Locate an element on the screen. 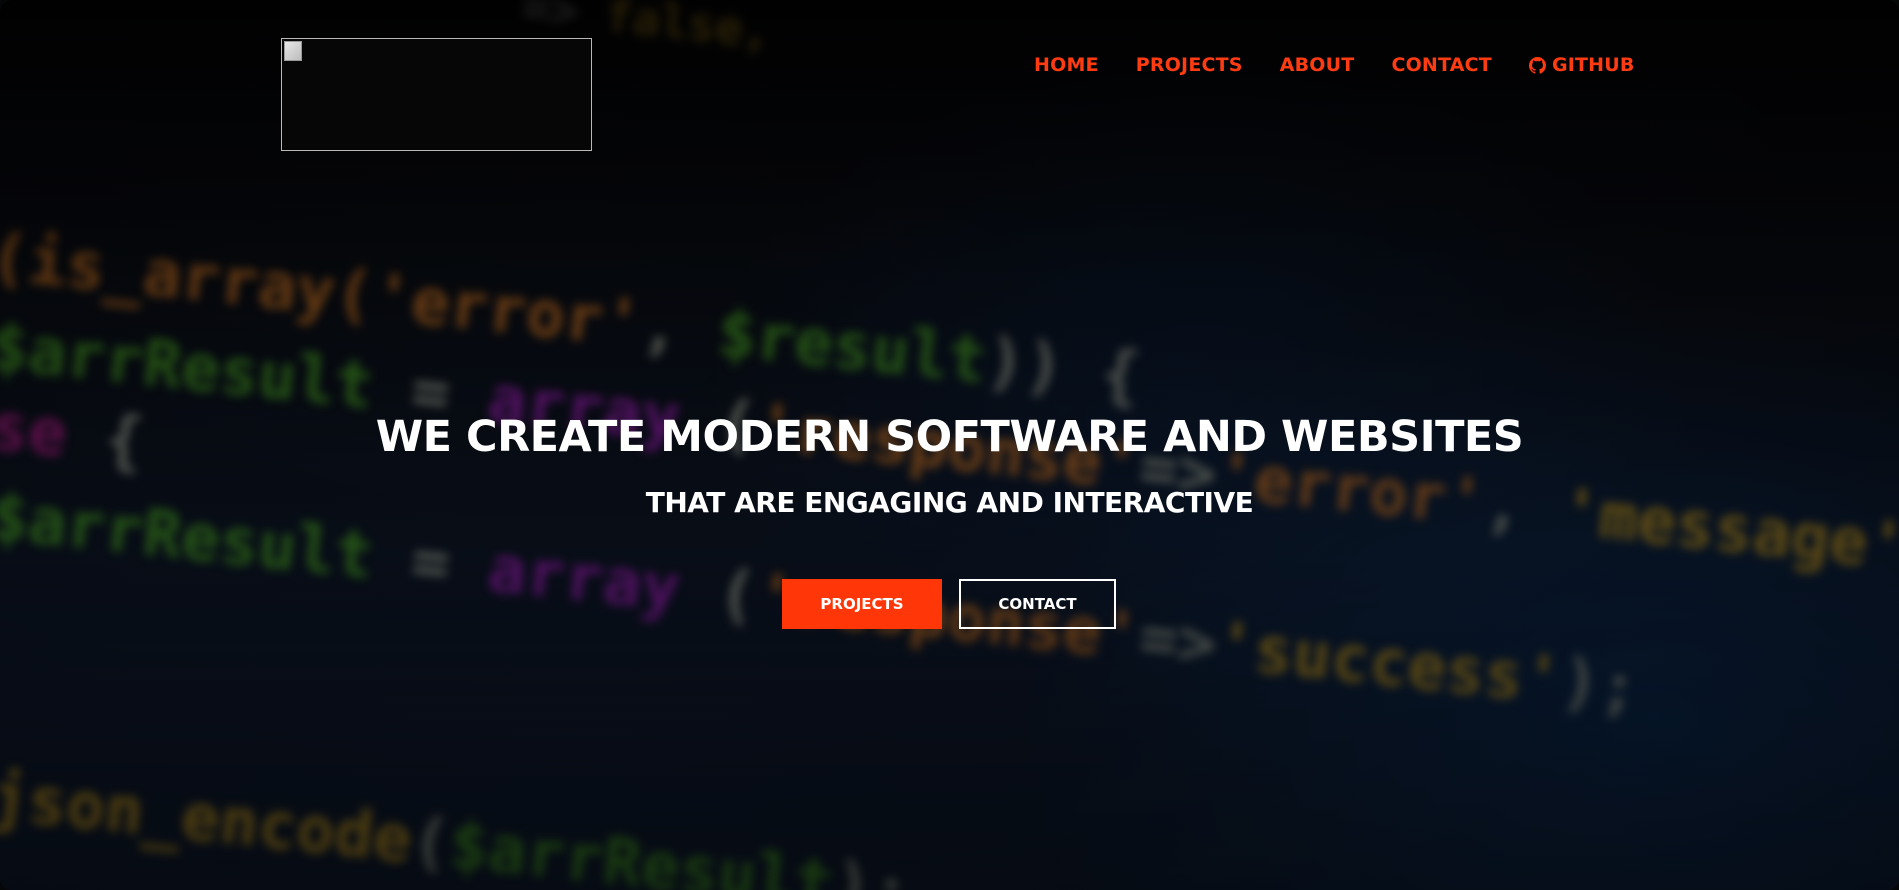 This screenshot has width=1899, height=890. nav-home: HOME is located at coordinates (1066, 65).